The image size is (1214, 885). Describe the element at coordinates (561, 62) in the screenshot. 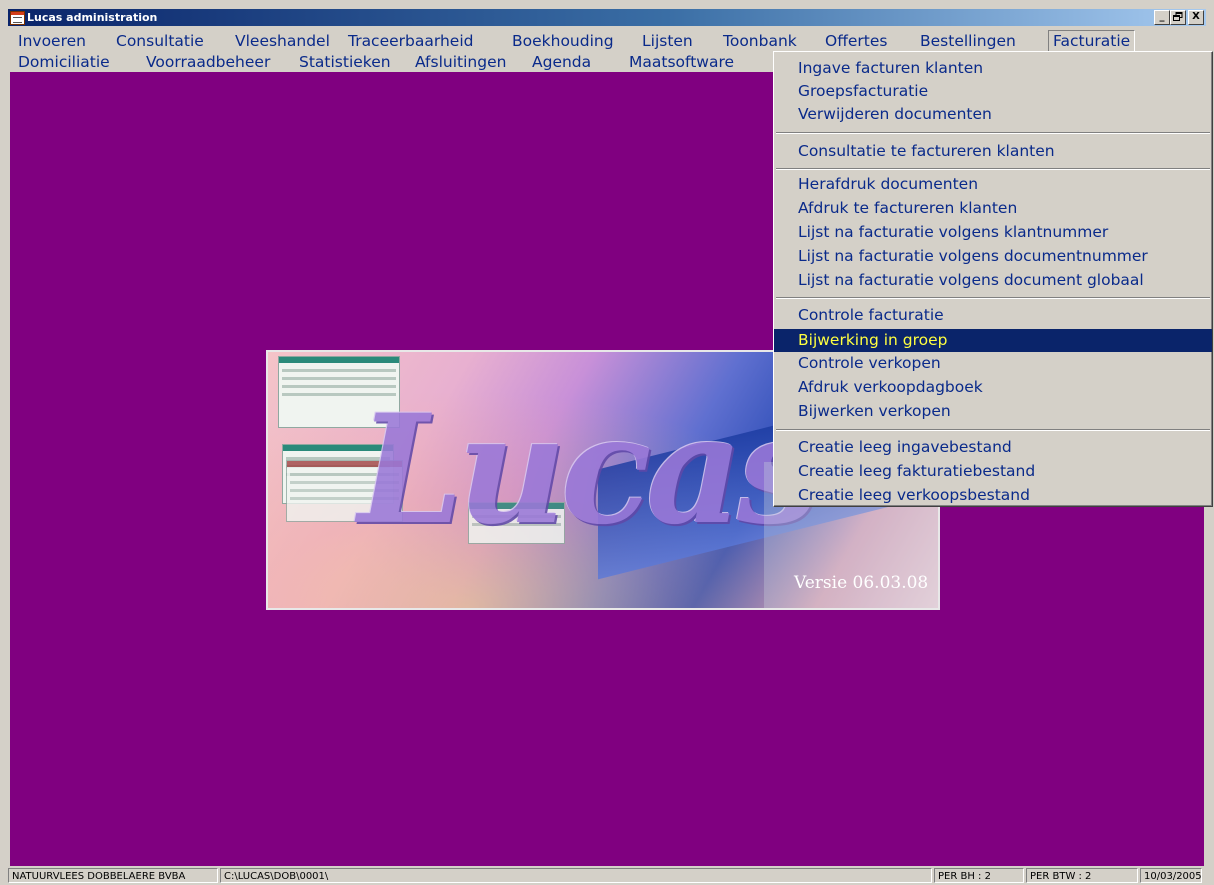

I see `menu-agenda: Agenda` at that location.